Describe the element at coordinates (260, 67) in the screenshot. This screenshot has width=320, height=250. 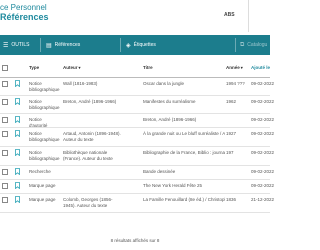
I see `column-header-added: Ajouté le` at that location.